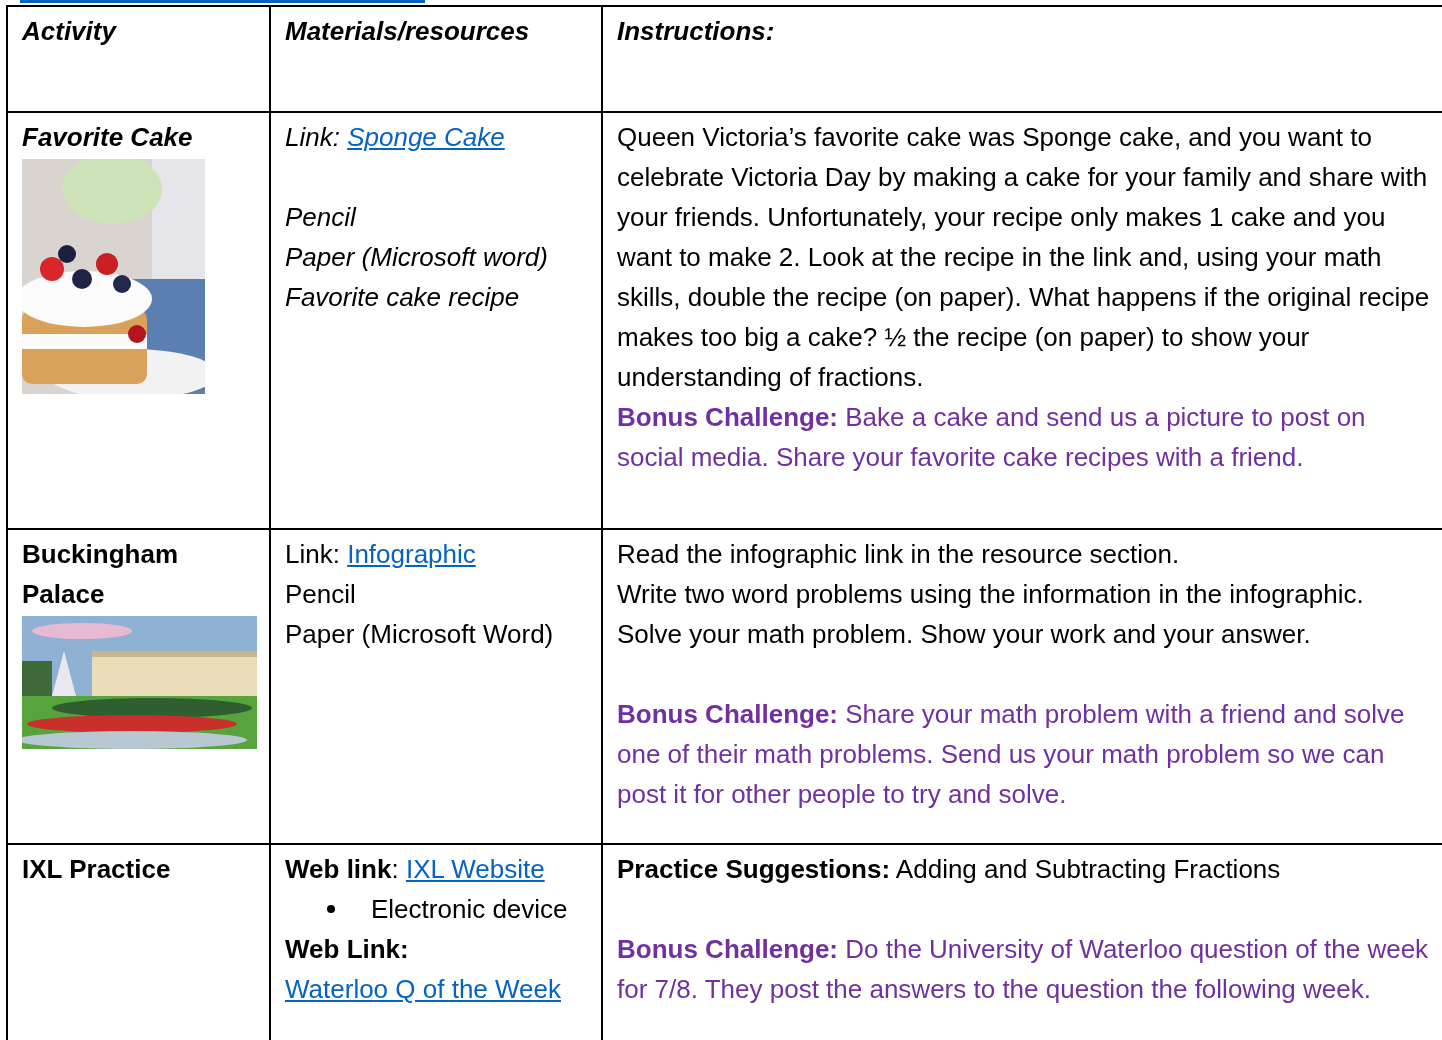 This screenshot has height=1040, width=1442. I want to click on material-item: Paper (Microsoft Word), so click(420, 634).